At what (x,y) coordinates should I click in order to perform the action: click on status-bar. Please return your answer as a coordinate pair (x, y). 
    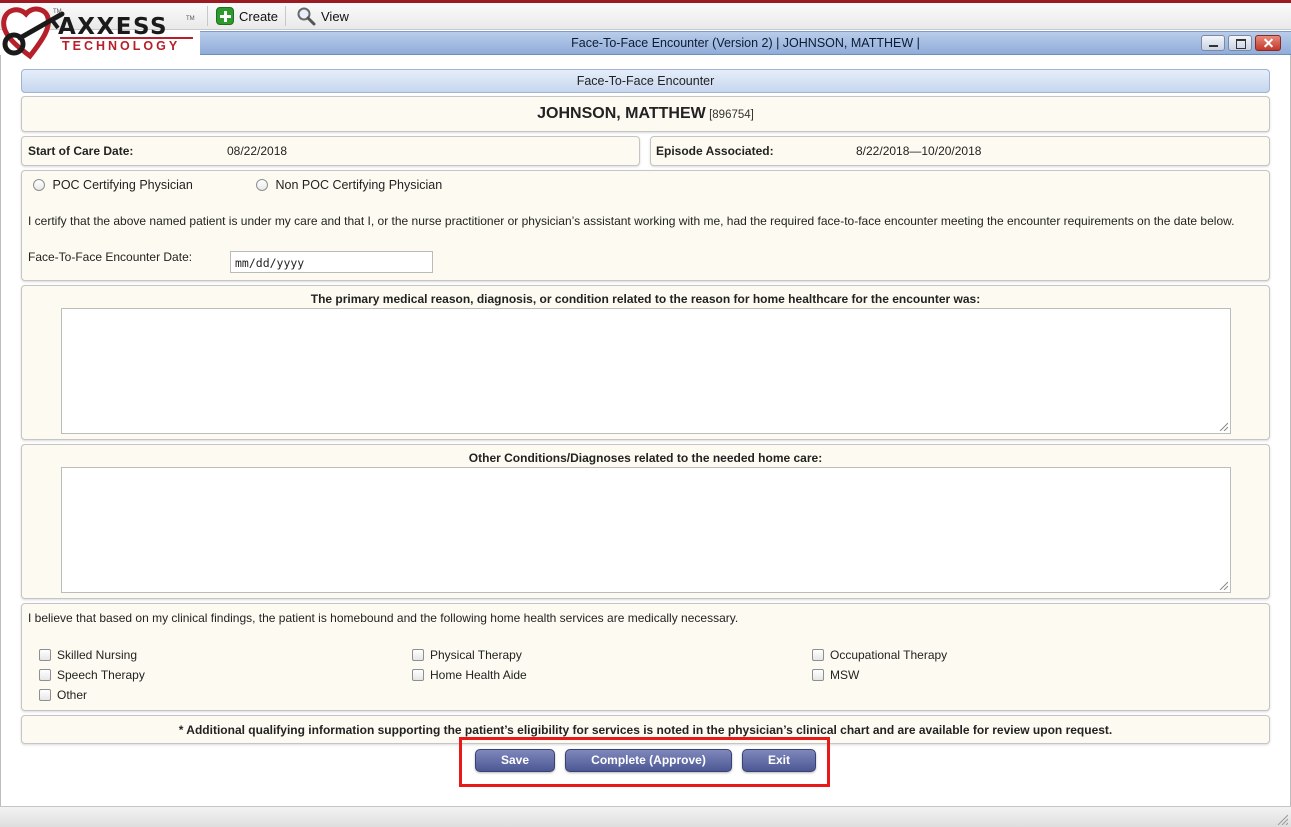
    Looking at the image, I should click on (645, 816).